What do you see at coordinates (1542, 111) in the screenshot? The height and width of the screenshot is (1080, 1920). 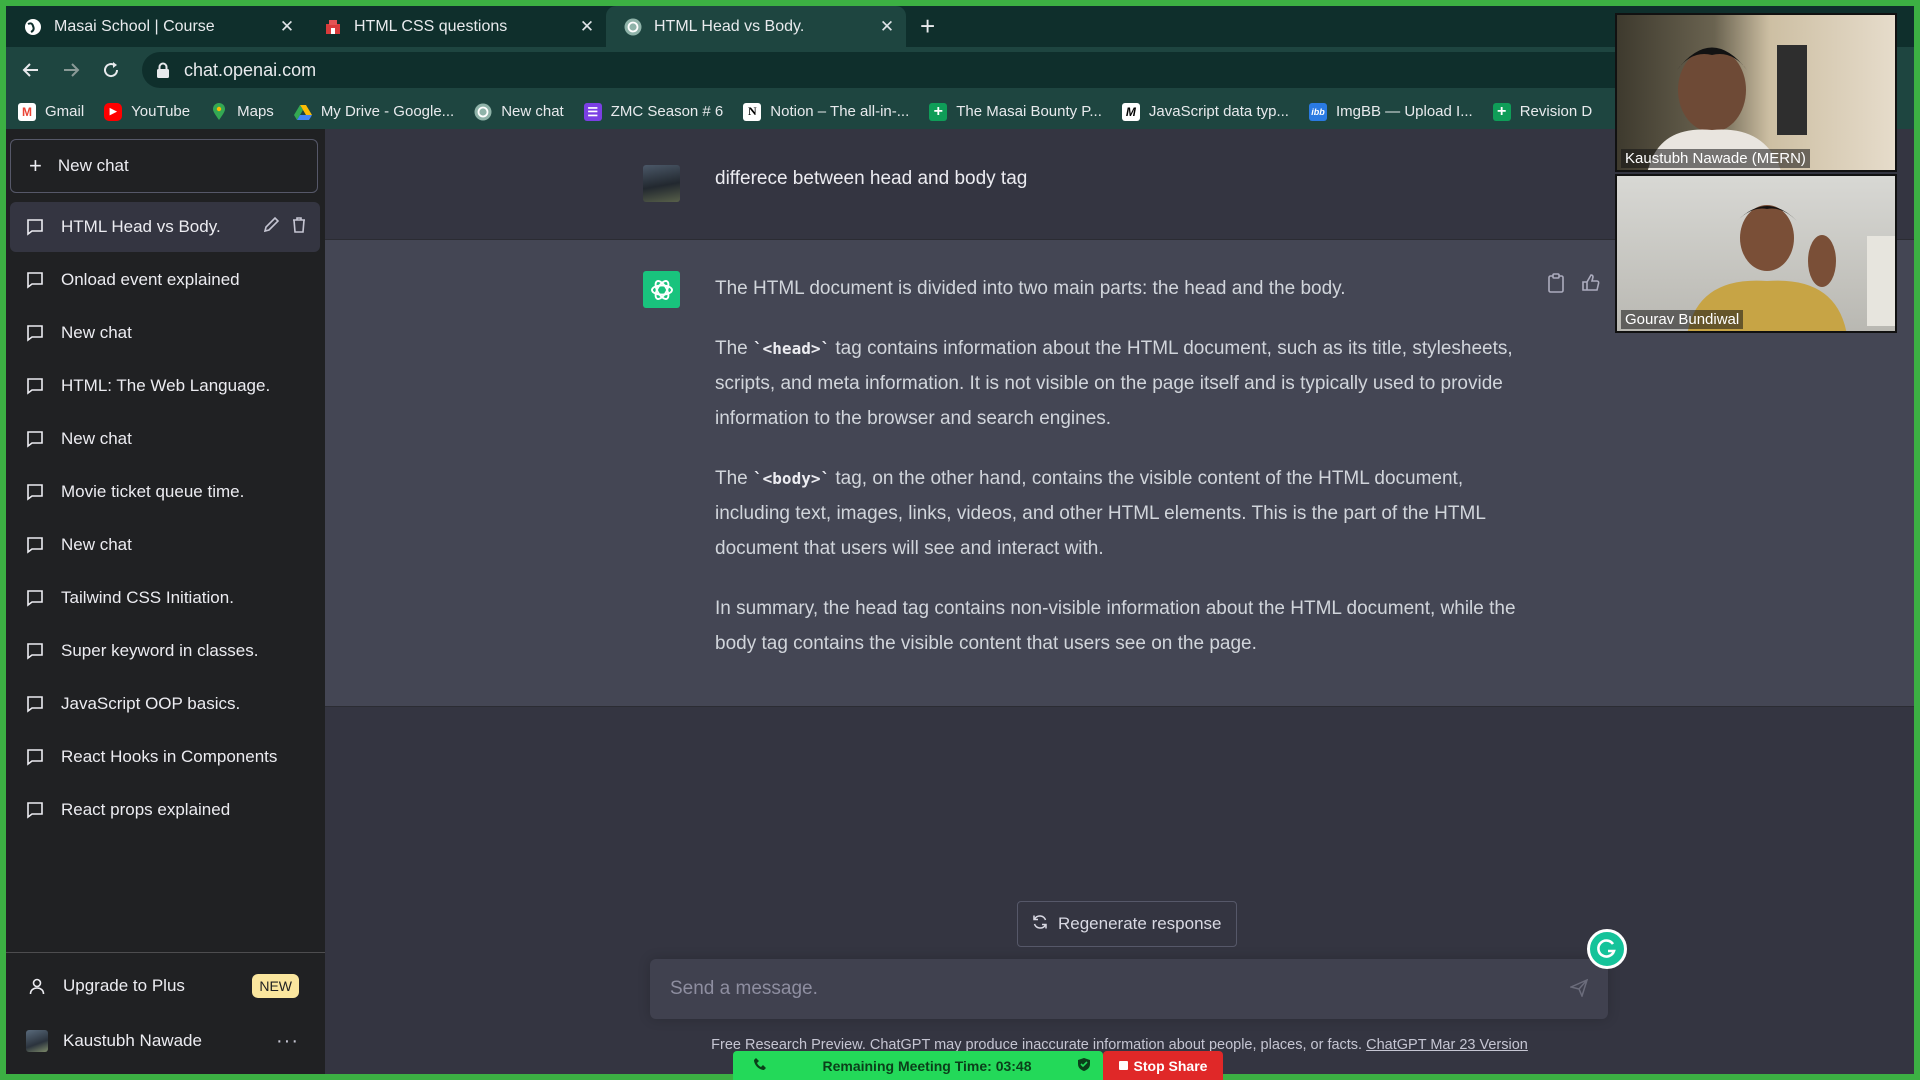 I see `bookmark-revision: + Revision D` at bounding box center [1542, 111].